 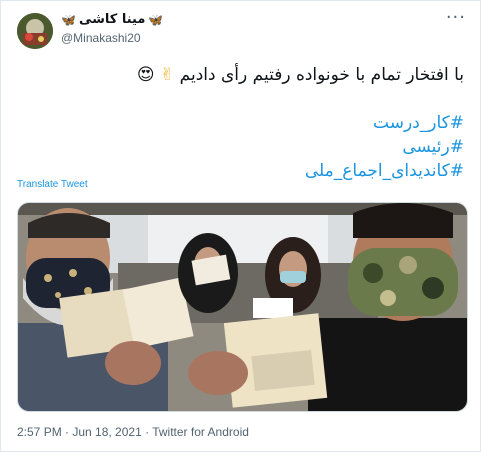 I want to click on user-handle: @Minakashi20, so click(x=101, y=38).